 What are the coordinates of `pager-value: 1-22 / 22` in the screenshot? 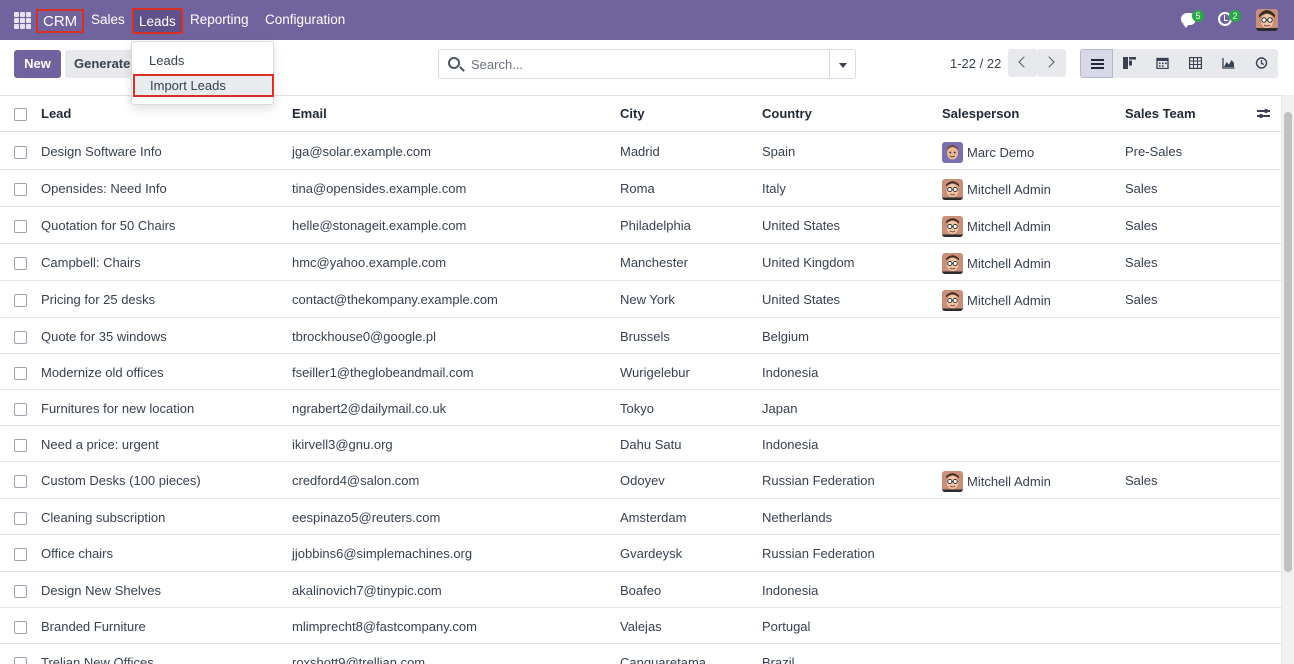 It's located at (975, 63).